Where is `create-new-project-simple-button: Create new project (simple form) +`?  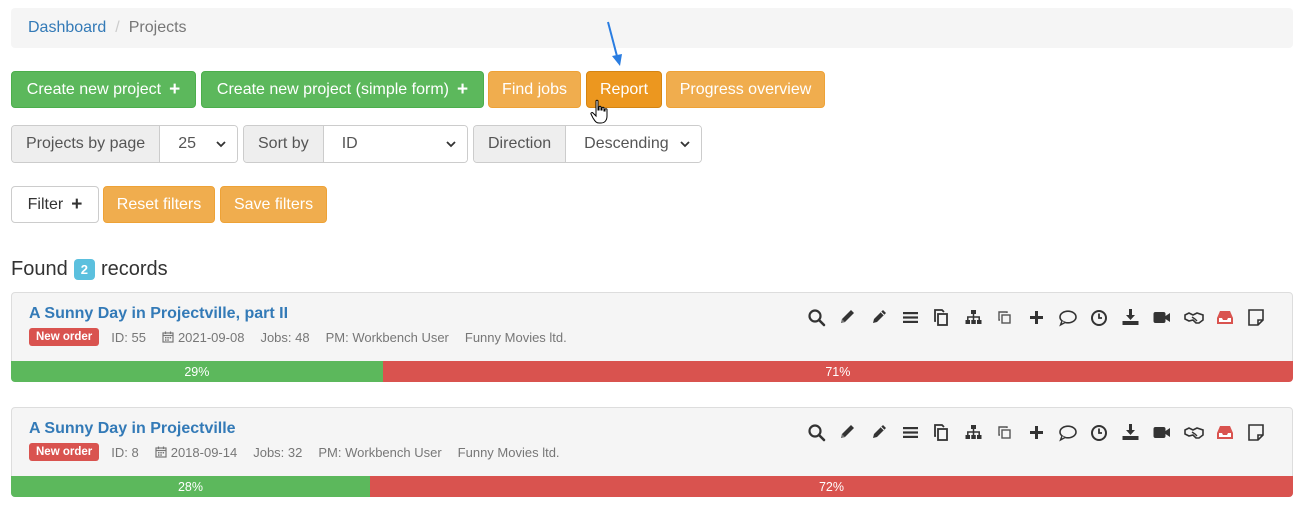 create-new-project-simple-button: Create new project (simple form) + is located at coordinates (342, 89).